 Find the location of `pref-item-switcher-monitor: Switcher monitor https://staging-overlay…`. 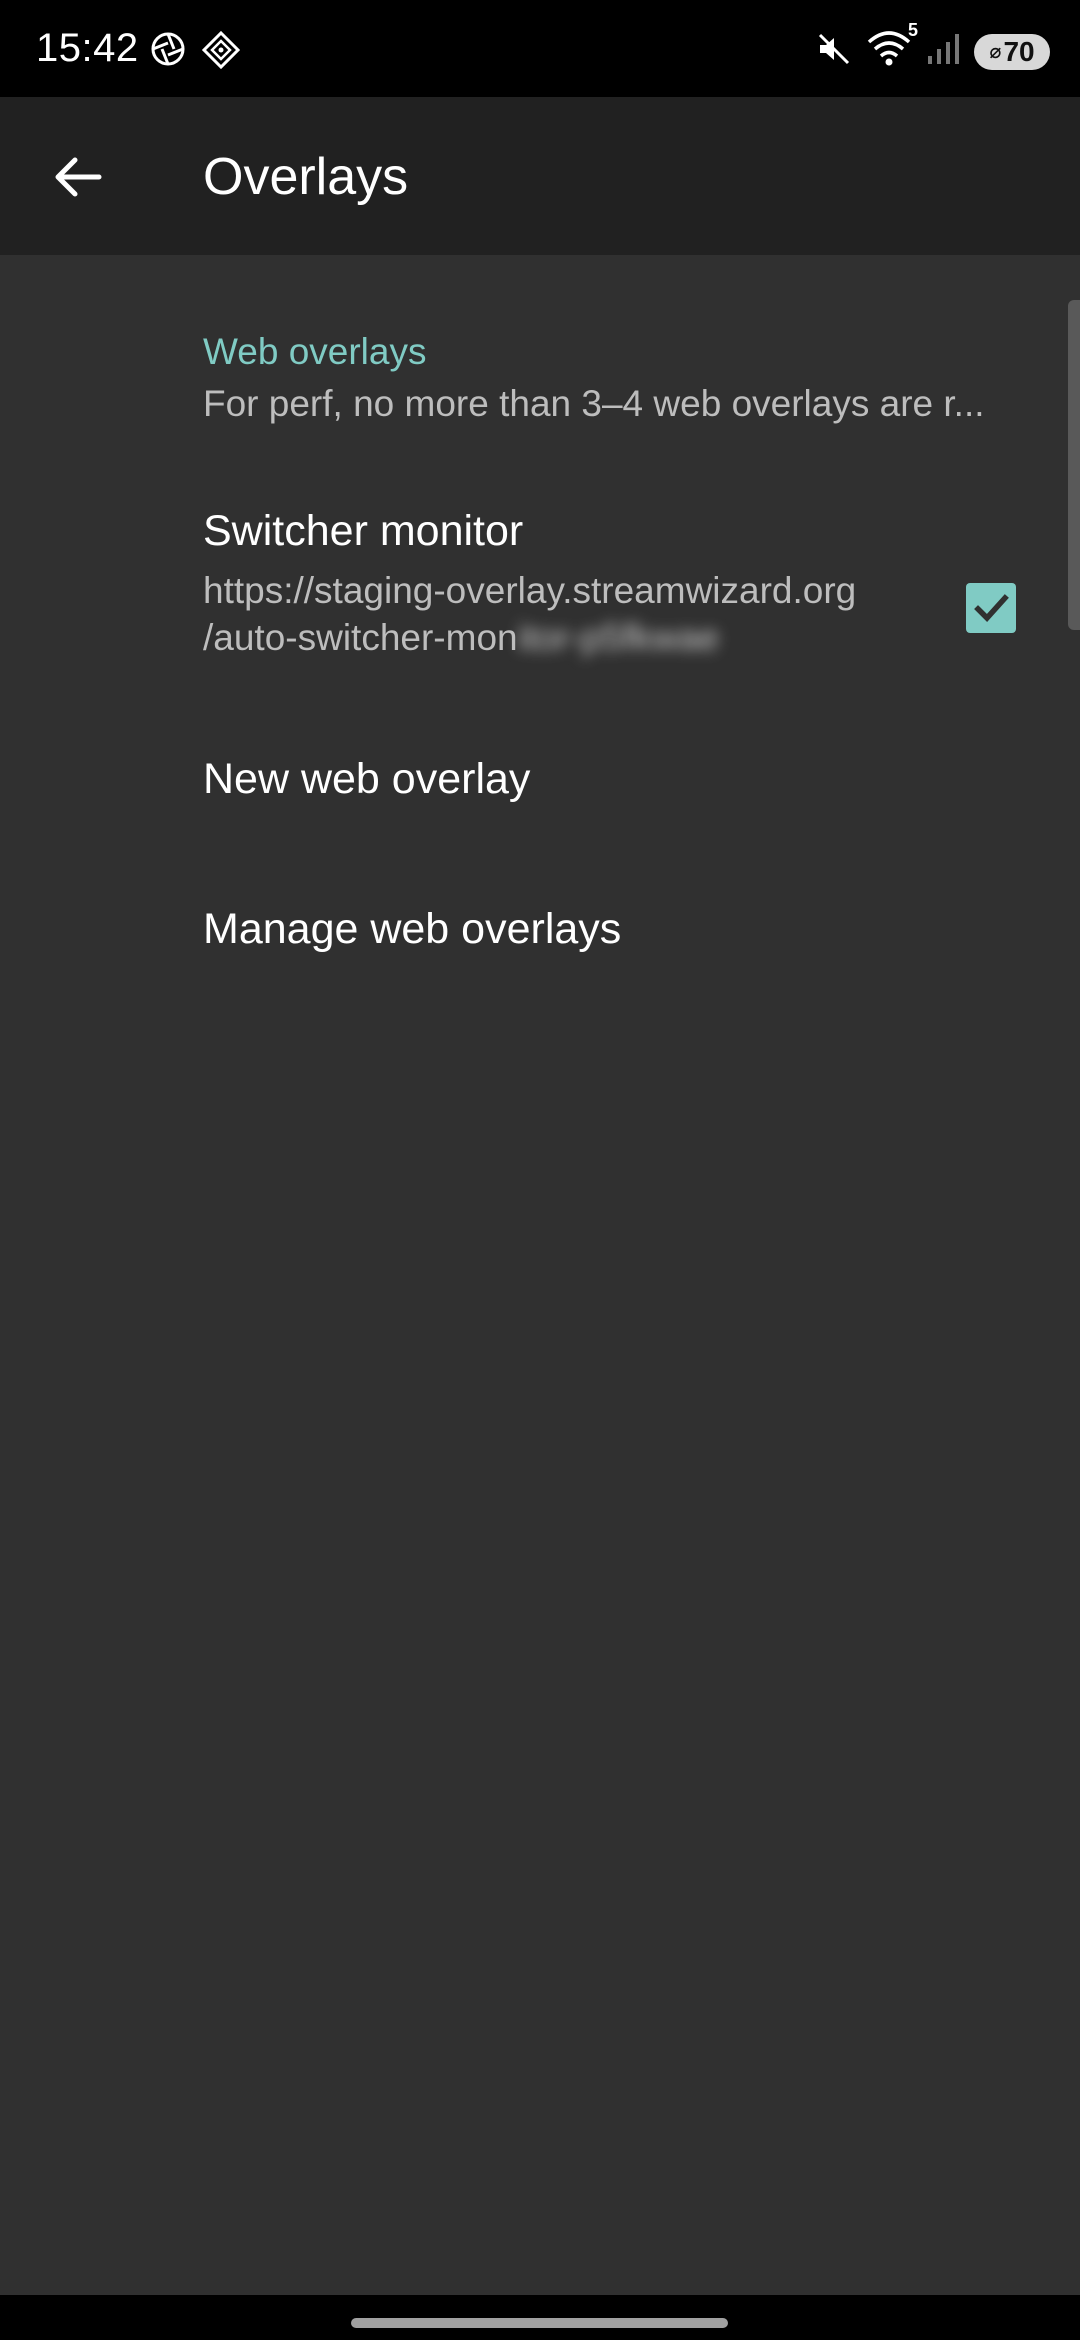

pref-item-switcher-monitor: Switcher monitor https://staging-overlay… is located at coordinates (533, 601).